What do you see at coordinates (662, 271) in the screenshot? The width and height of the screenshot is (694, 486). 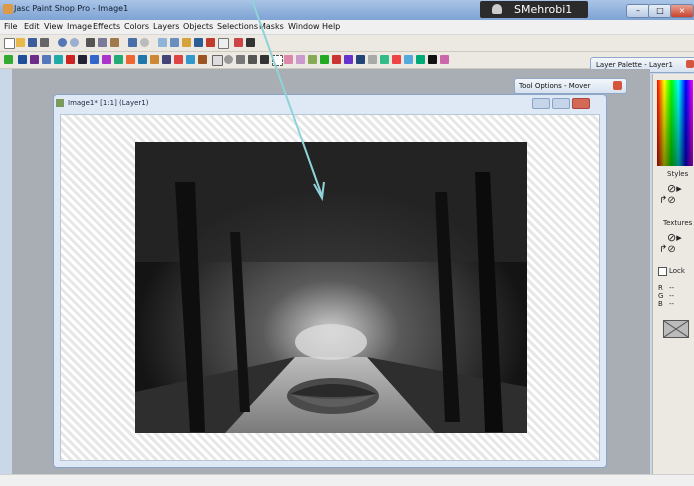 I see `lock-checkbox` at bounding box center [662, 271].